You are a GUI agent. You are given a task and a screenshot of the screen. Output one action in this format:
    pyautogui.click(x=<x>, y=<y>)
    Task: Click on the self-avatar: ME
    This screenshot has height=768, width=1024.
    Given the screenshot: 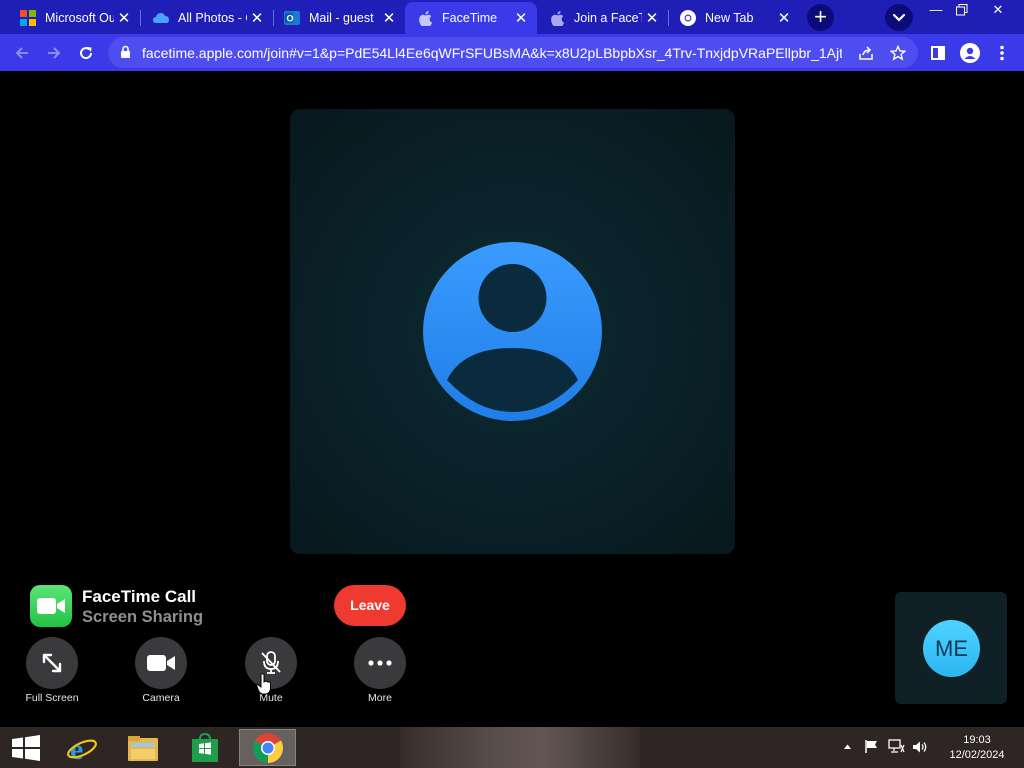 What is the action you would take?
    pyautogui.click(x=951, y=648)
    